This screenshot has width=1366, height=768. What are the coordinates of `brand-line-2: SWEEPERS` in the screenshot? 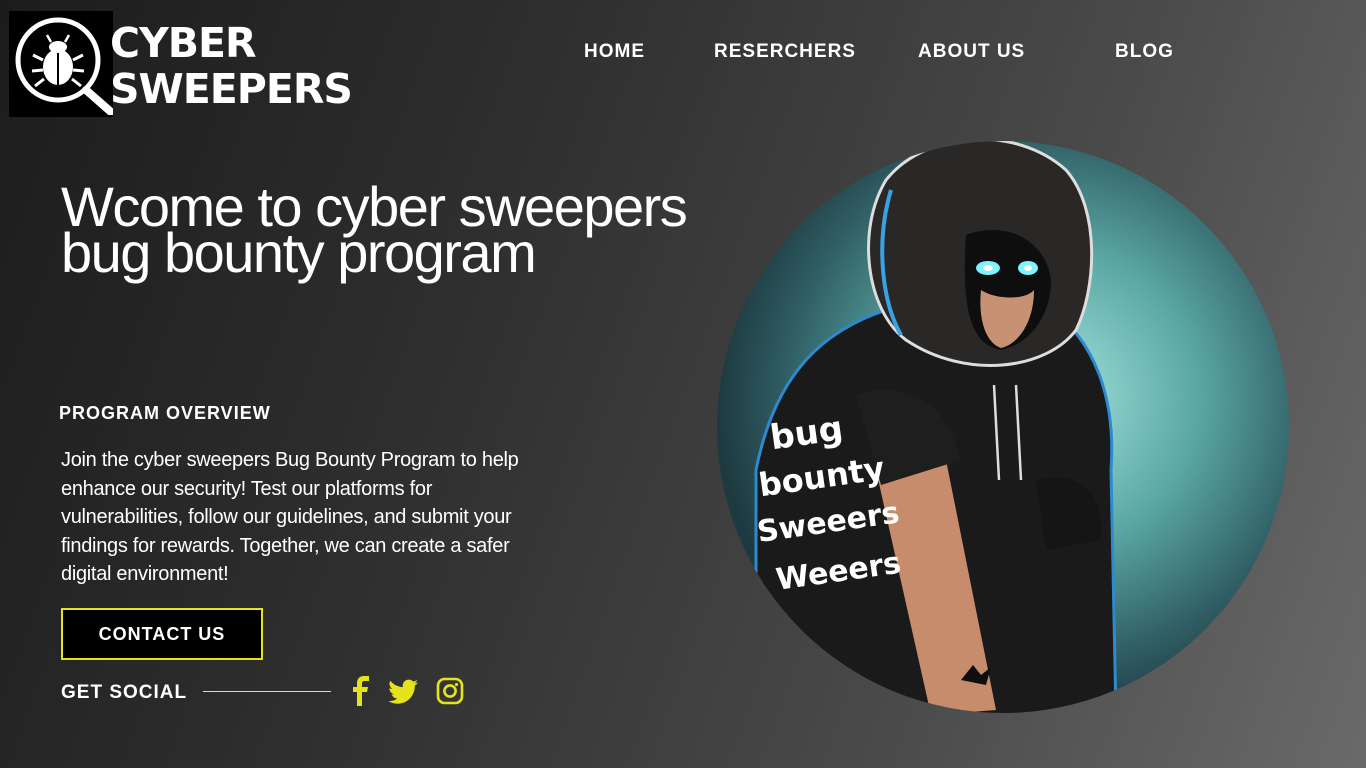 It's located at (231, 89).